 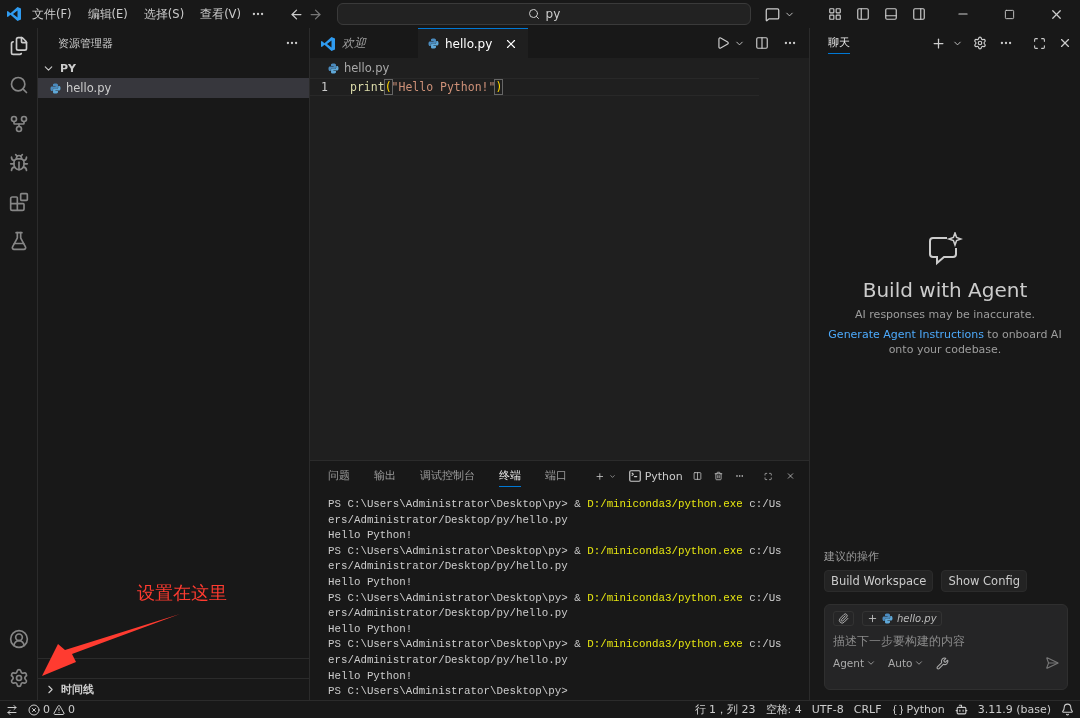 I want to click on line-number: 1, so click(x=324, y=87).